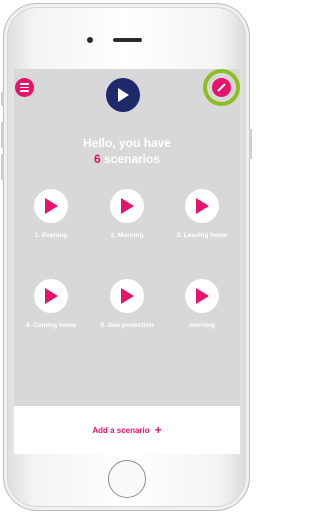 The image size is (320, 516). I want to click on phone-side-button, so click(2, 99).